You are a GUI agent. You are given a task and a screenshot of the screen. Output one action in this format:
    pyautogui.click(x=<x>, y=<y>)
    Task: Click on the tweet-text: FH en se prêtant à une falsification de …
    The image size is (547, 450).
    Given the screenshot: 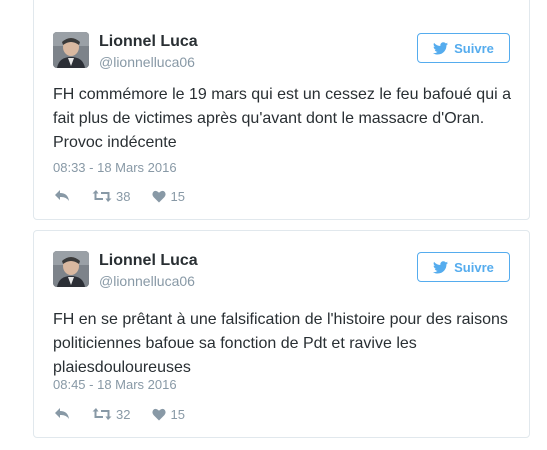 What is the action you would take?
    pyautogui.click(x=280, y=343)
    